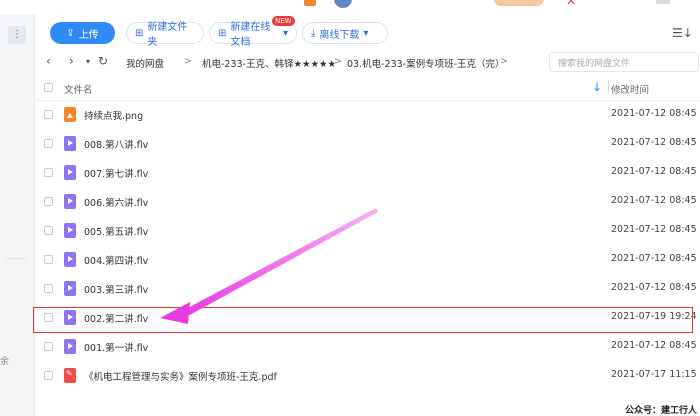 This screenshot has width=700, height=416. I want to click on left-sidebar: ⋮ 余, so click(17, 215).